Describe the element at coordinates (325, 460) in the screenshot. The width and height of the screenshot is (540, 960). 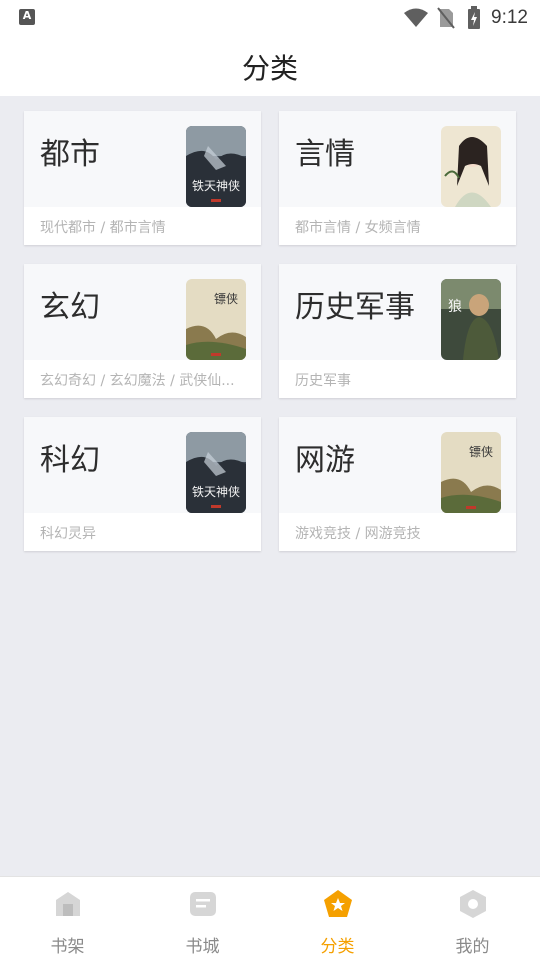
I see `category-name: 网游` at that location.